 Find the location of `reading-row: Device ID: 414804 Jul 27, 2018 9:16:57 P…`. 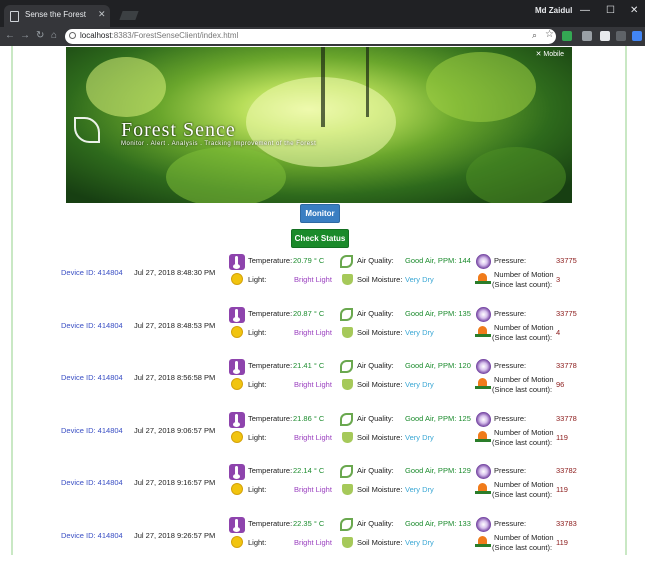

reading-row: Device ID: 414804 Jul 27, 2018 9:16:57 P… is located at coordinates (322, 486).